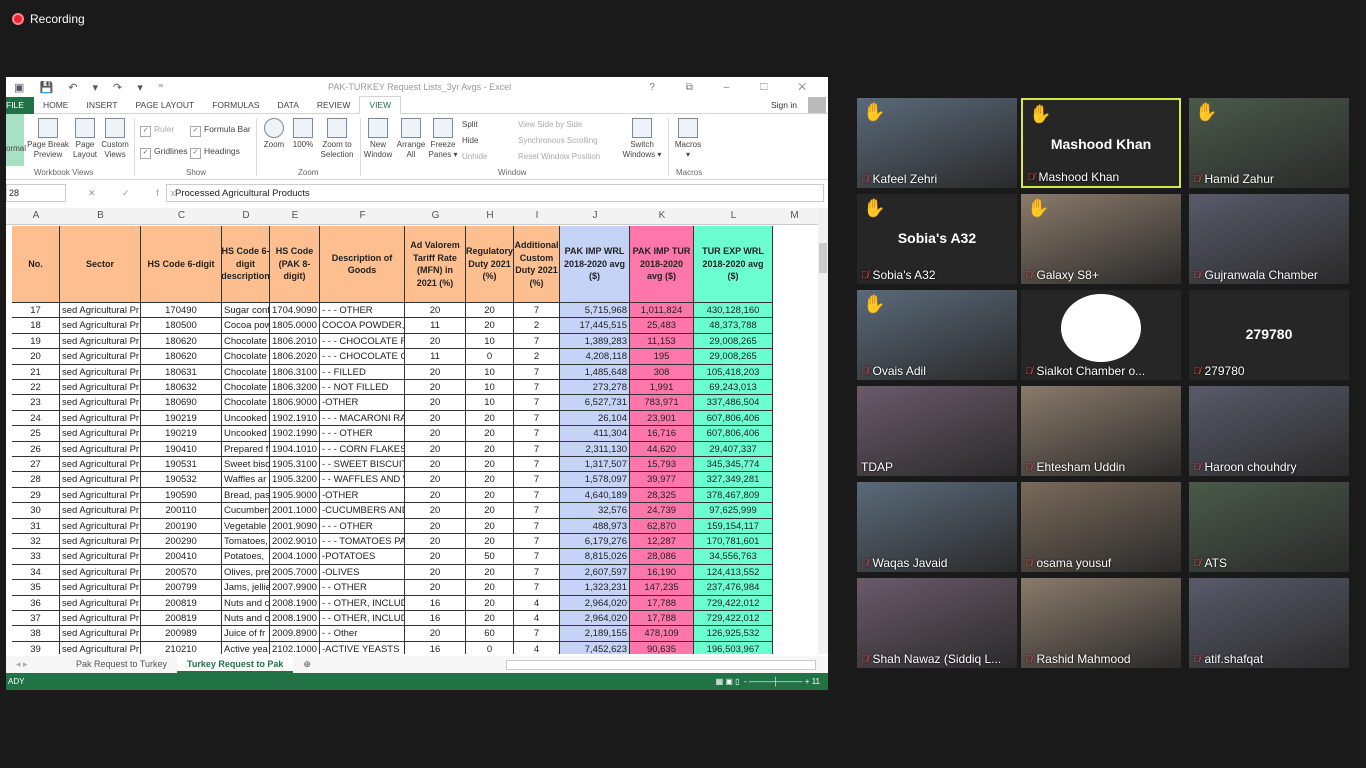 The width and height of the screenshot is (1366, 768). Describe the element at coordinates (246, 357) in the screenshot. I see `table-cell: Chocolate` at that location.